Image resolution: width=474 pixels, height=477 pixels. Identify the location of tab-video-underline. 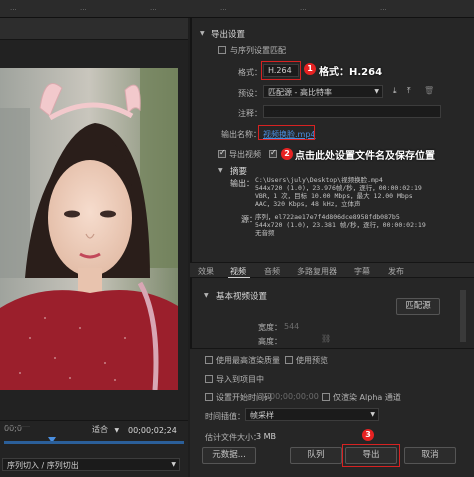
(239, 277).